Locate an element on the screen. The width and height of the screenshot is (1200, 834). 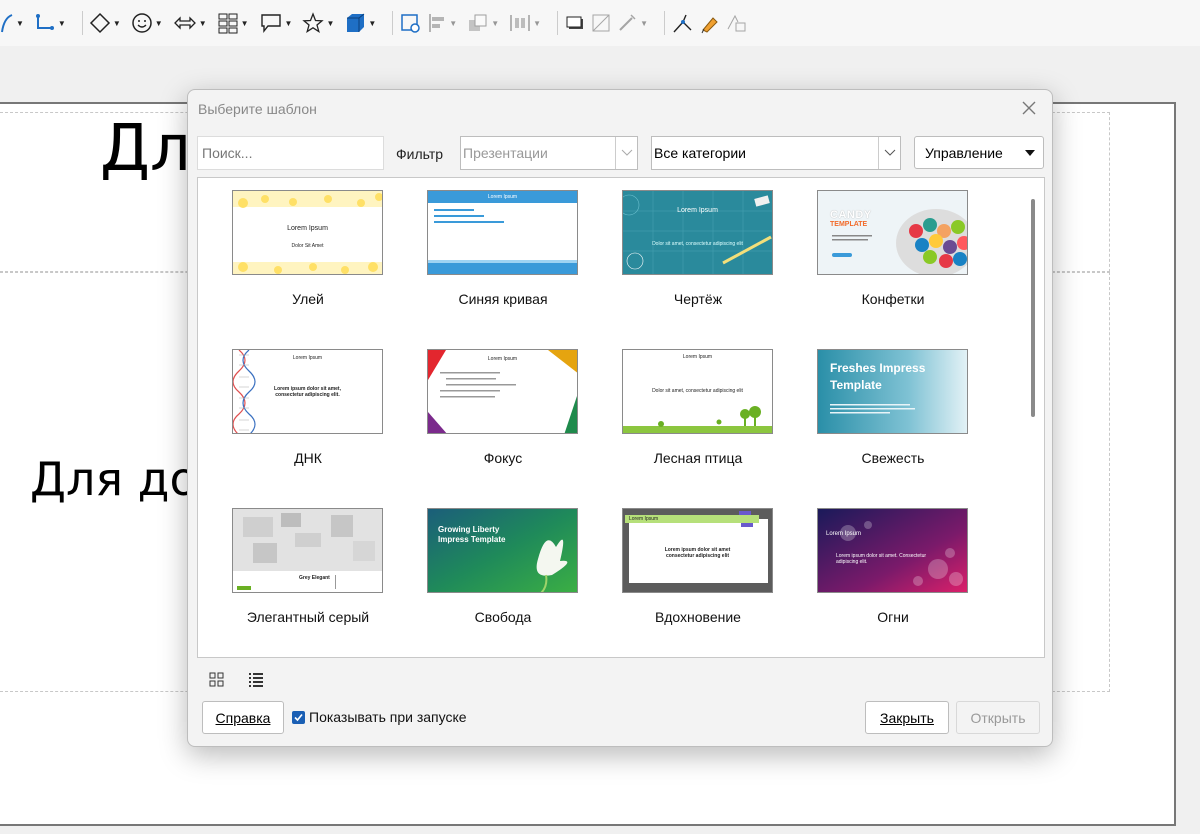
help-button: Справка is located at coordinates (243, 717).